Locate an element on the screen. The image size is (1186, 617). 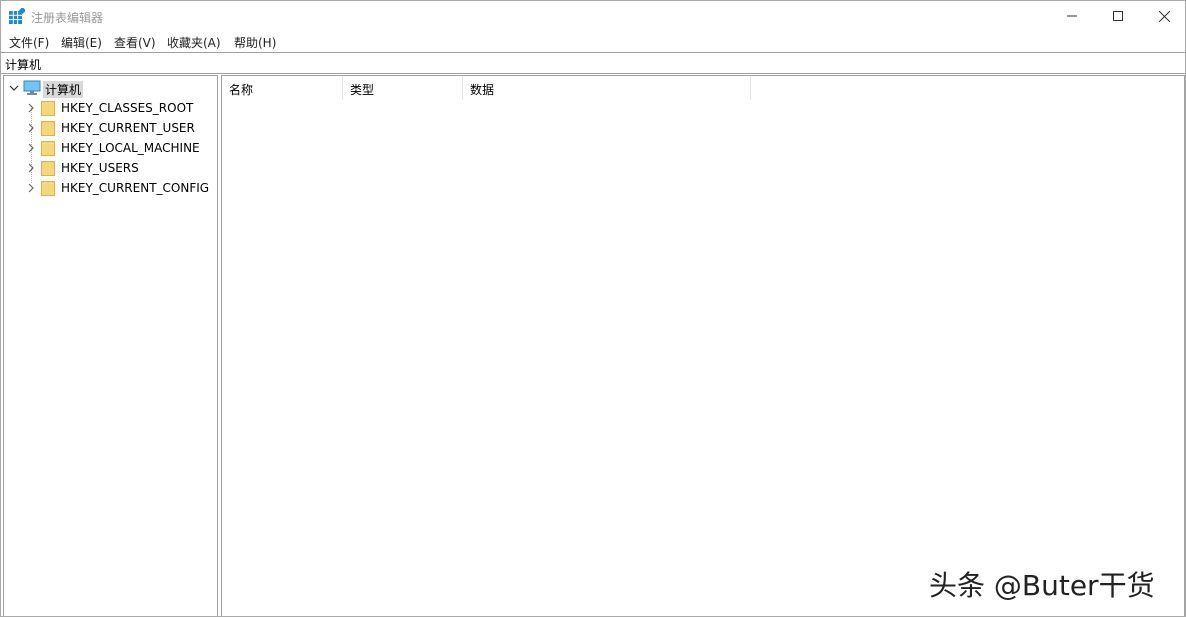
column-header-label: 数据 is located at coordinates (482, 90).